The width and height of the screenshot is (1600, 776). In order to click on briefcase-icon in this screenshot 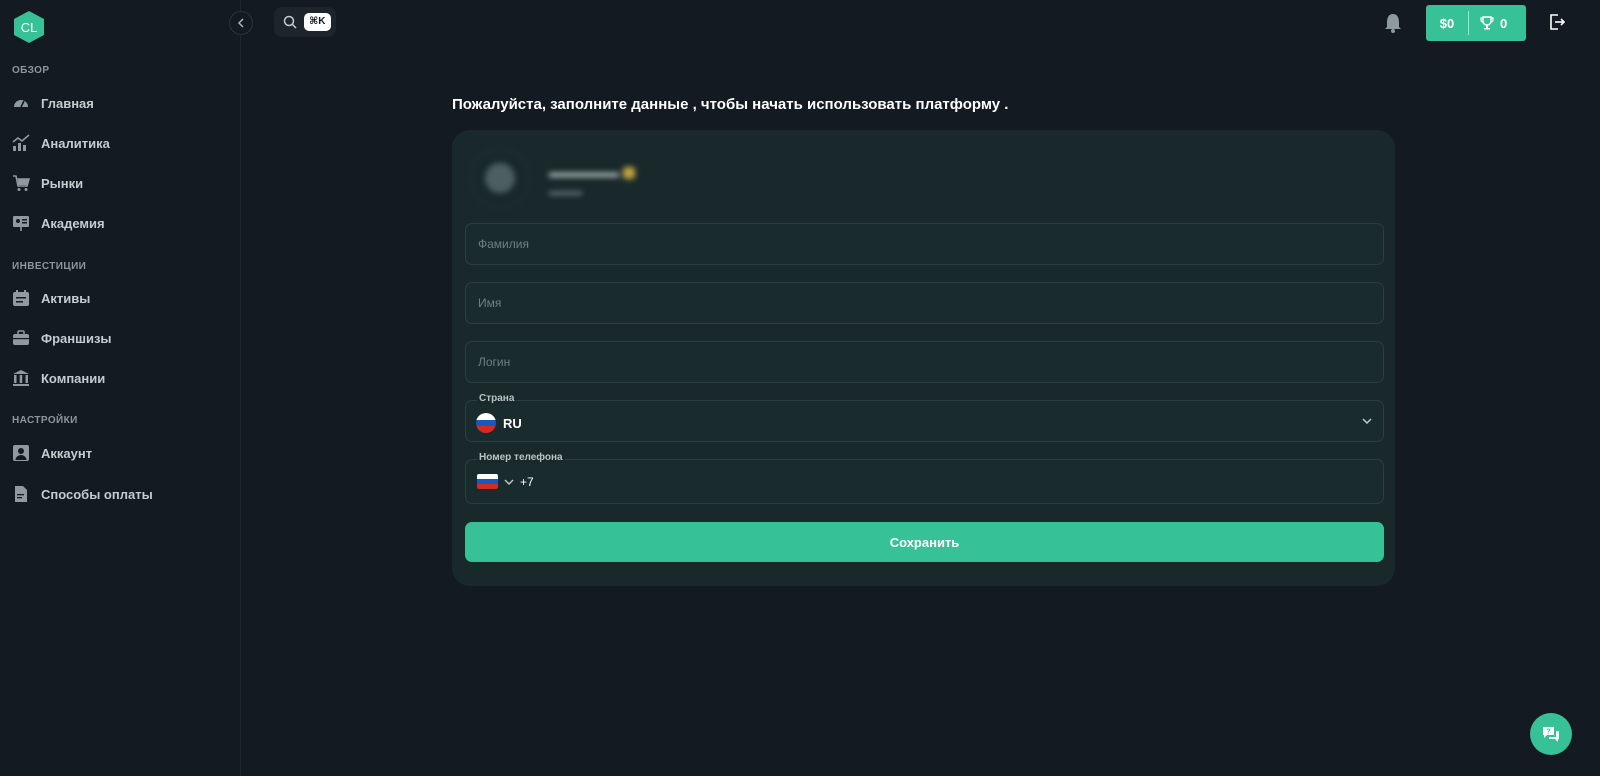, I will do `click(21, 338)`.